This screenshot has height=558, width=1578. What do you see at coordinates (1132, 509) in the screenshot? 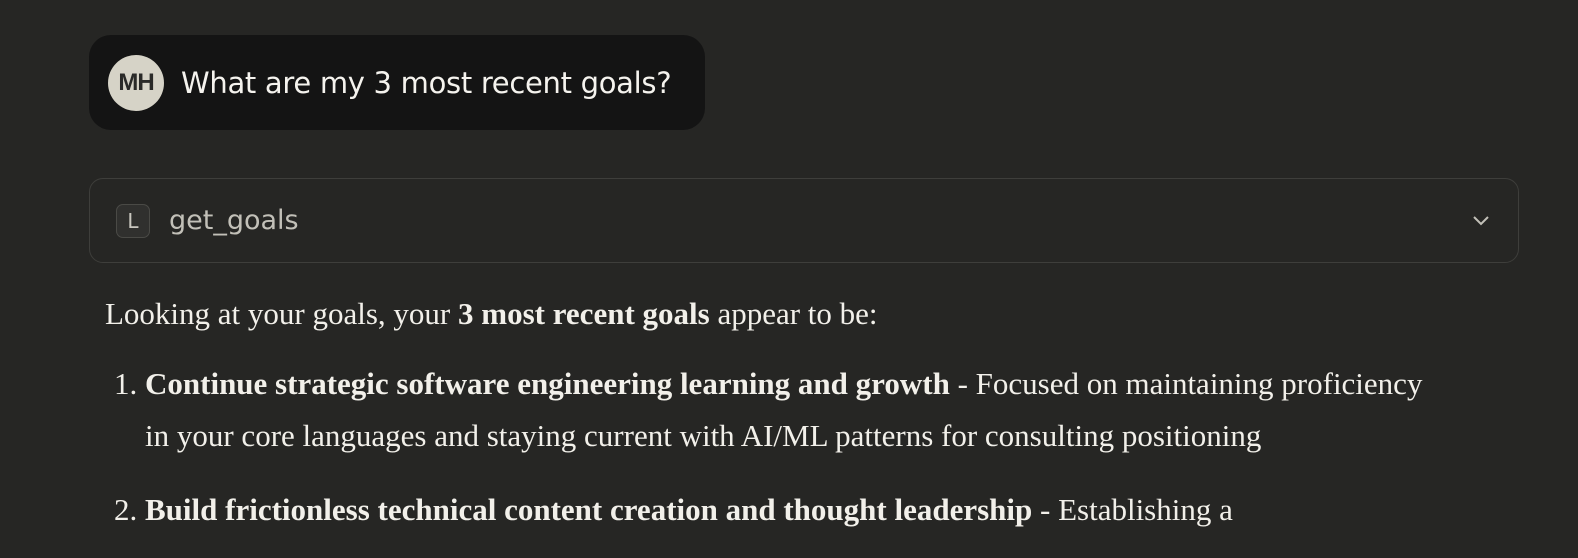
I see `goal-description: - Establishing a` at bounding box center [1132, 509].